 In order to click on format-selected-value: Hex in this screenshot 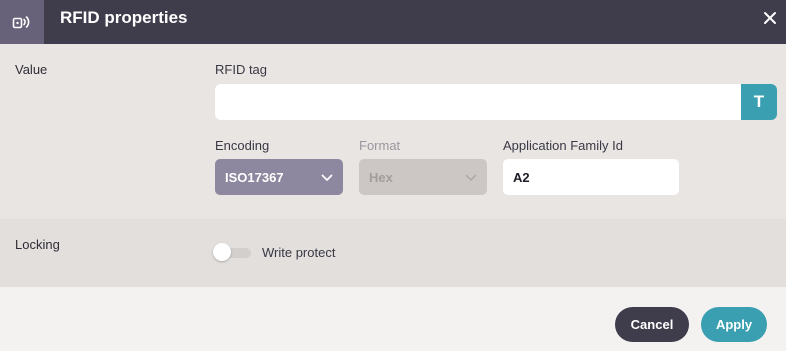, I will do `click(381, 177)`.